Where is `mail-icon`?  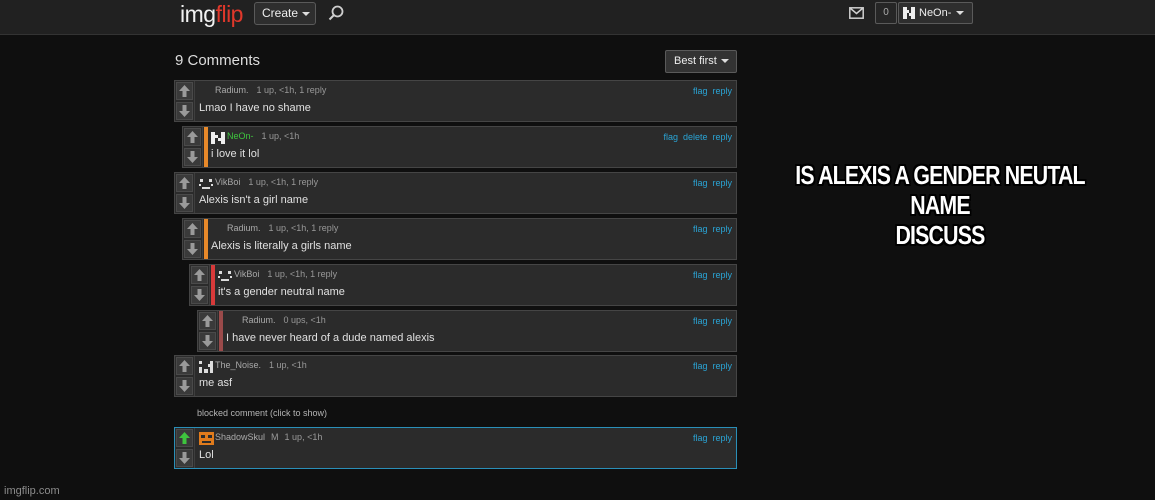 mail-icon is located at coordinates (856, 13).